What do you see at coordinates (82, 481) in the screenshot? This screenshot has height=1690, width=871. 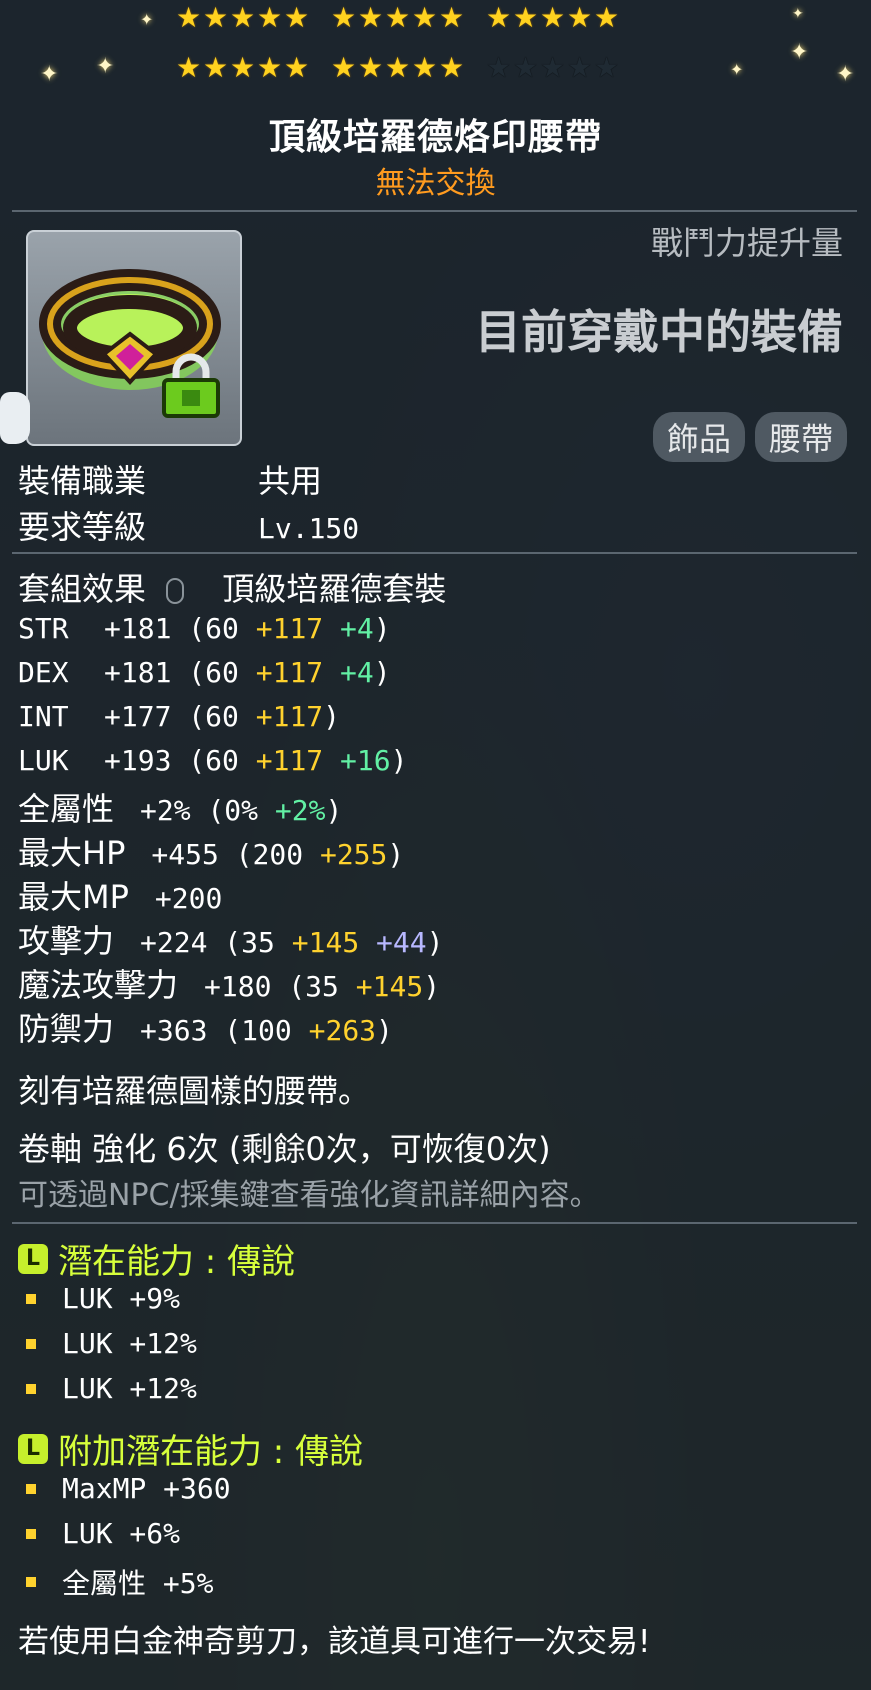 I see `req-job-label: 裝備職業` at bounding box center [82, 481].